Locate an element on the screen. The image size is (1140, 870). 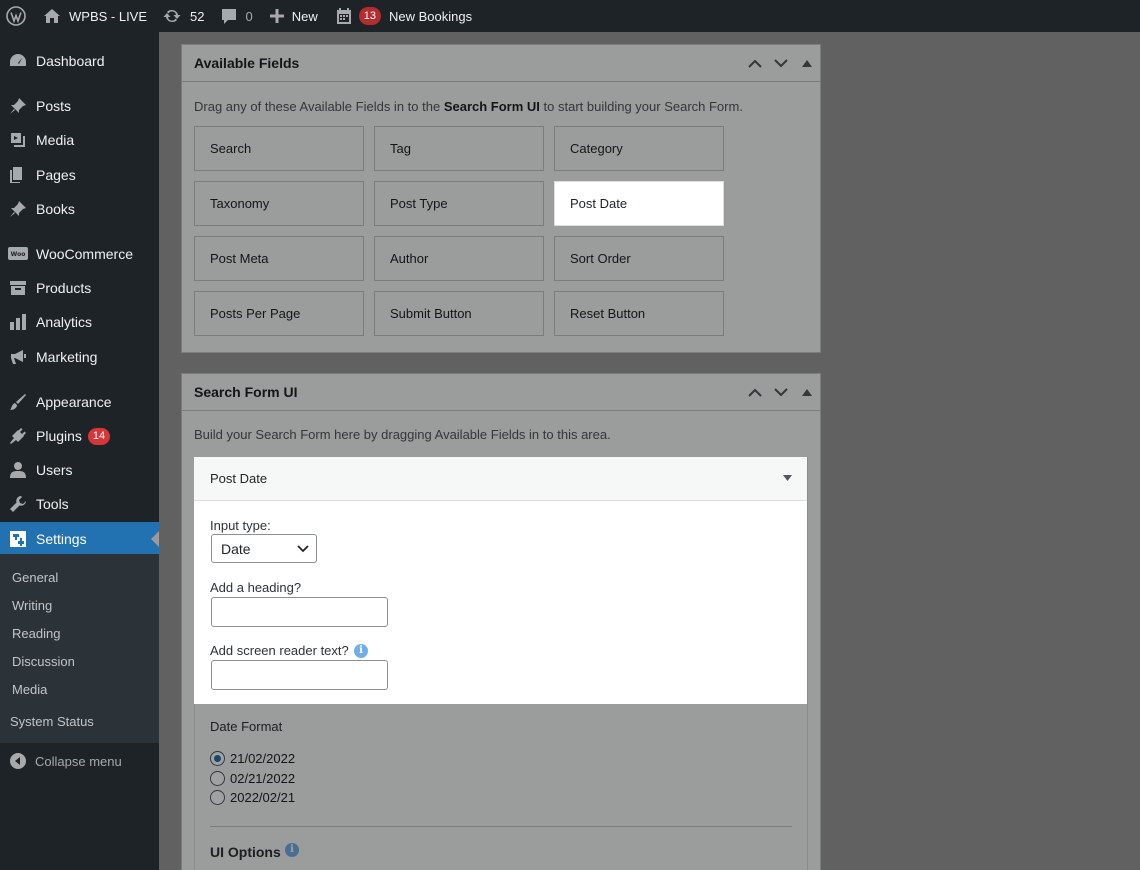
submenu-item-media: Media is located at coordinates (29, 689).